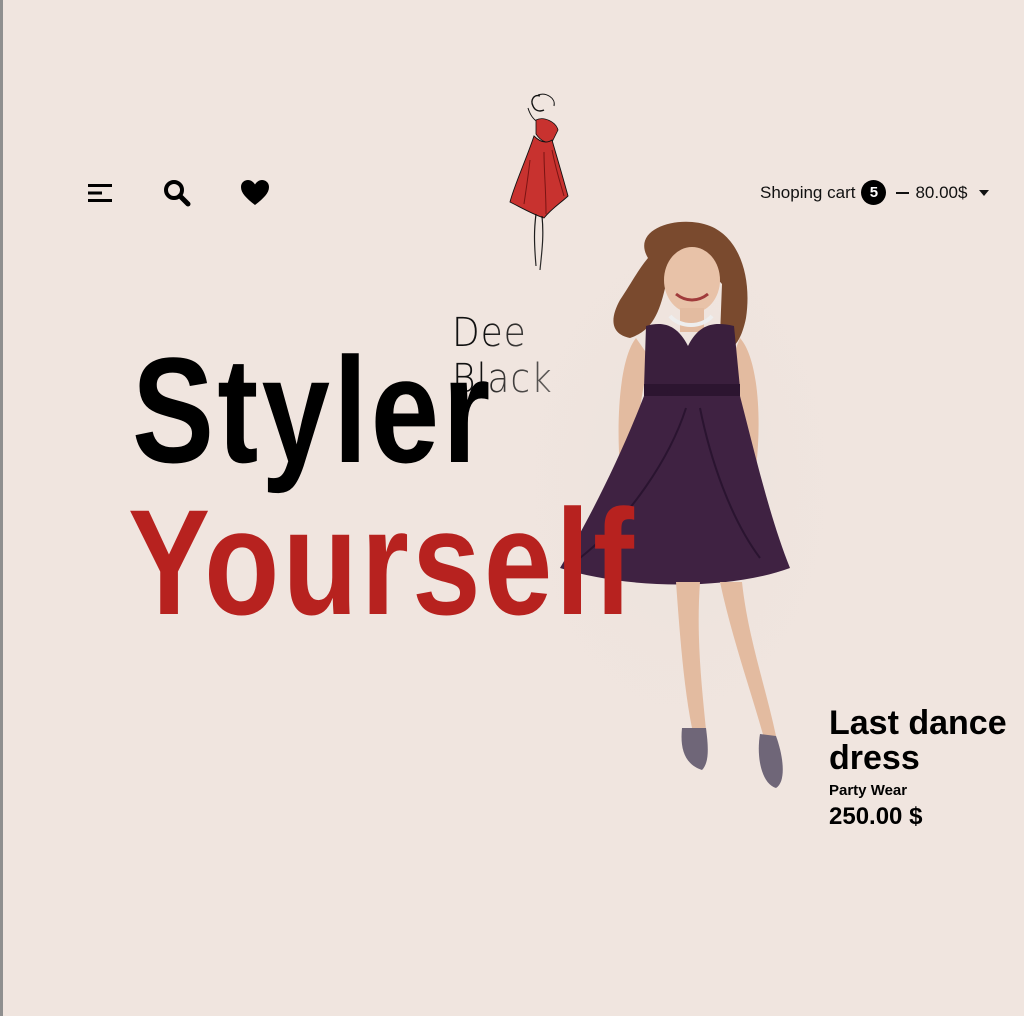 The height and width of the screenshot is (1016, 1024). Describe the element at coordinates (383, 562) in the screenshot. I see `hero-headline-line2: Yourself` at that location.